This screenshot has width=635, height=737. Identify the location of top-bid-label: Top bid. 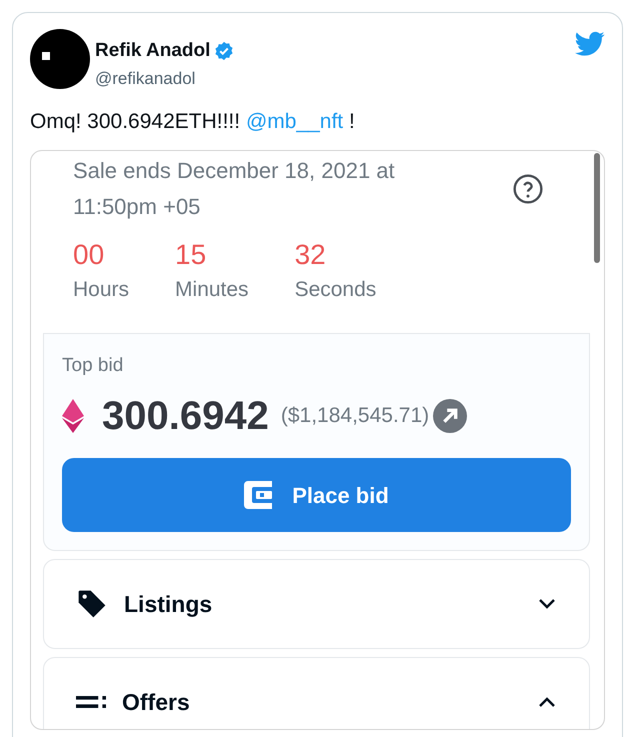
(93, 366).